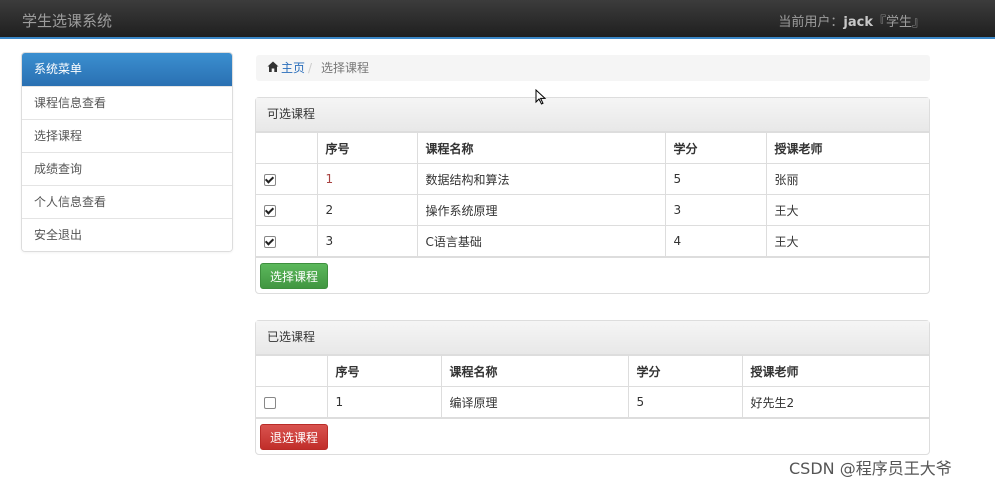 Image resolution: width=995 pixels, height=485 pixels. What do you see at coordinates (367, 210) in the screenshot?
I see `course-number: 2` at bounding box center [367, 210].